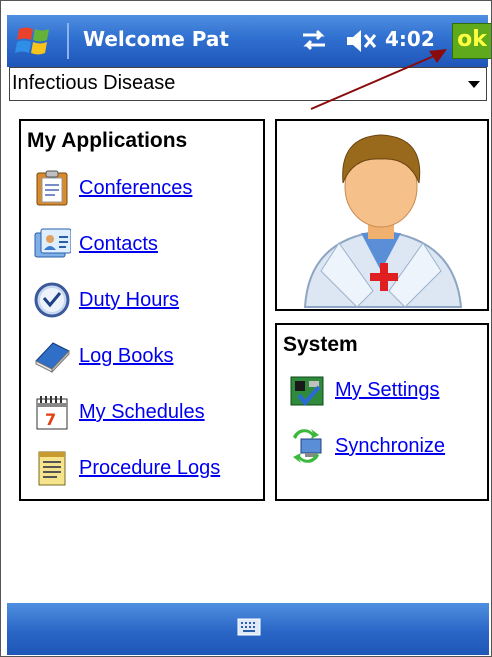 The height and width of the screenshot is (657, 492). What do you see at coordinates (382, 412) in the screenshot?
I see `system-panel: System My Settings Synchronize` at bounding box center [382, 412].